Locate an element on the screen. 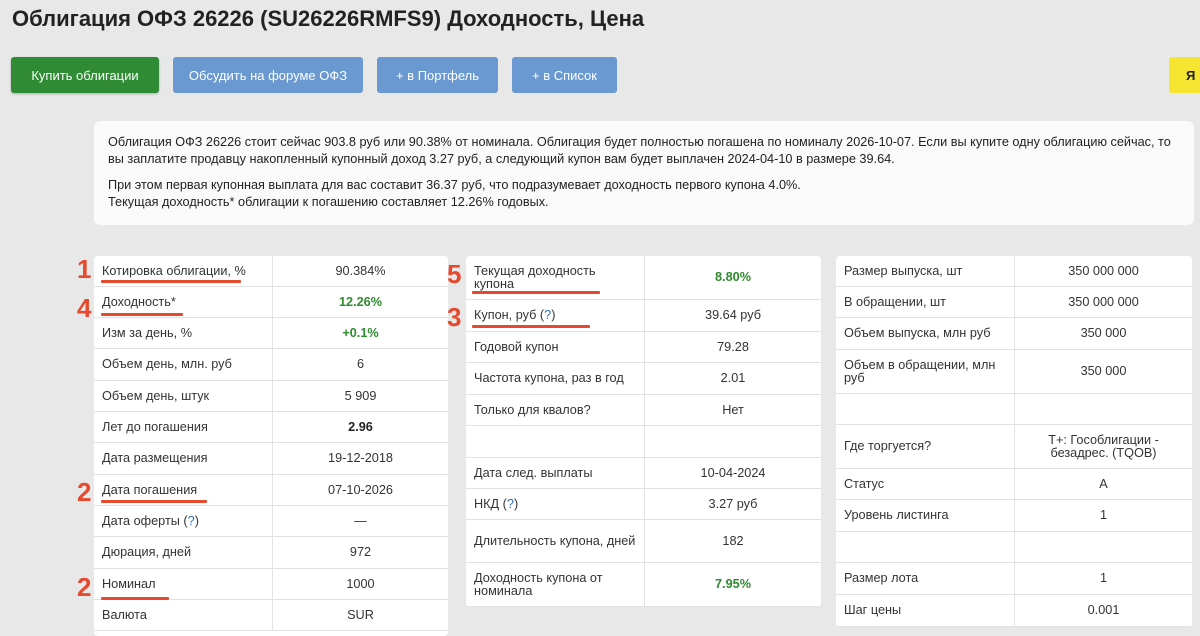 This screenshot has width=1200, height=636. quote-row-label: Лет до погашения is located at coordinates (184, 427).